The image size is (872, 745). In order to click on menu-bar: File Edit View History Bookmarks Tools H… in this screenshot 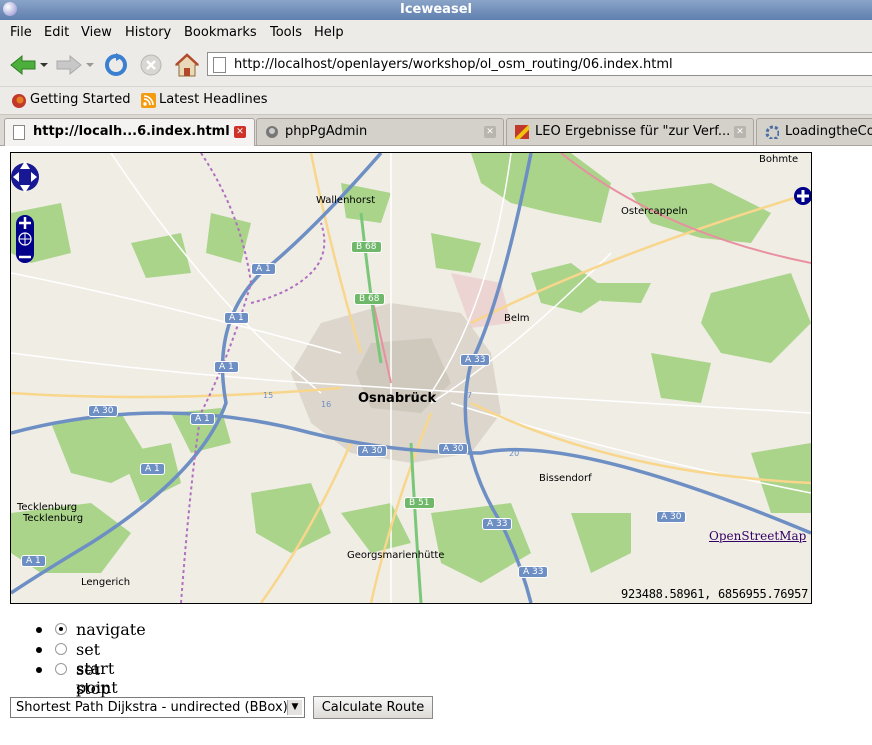, I will do `click(436, 32)`.